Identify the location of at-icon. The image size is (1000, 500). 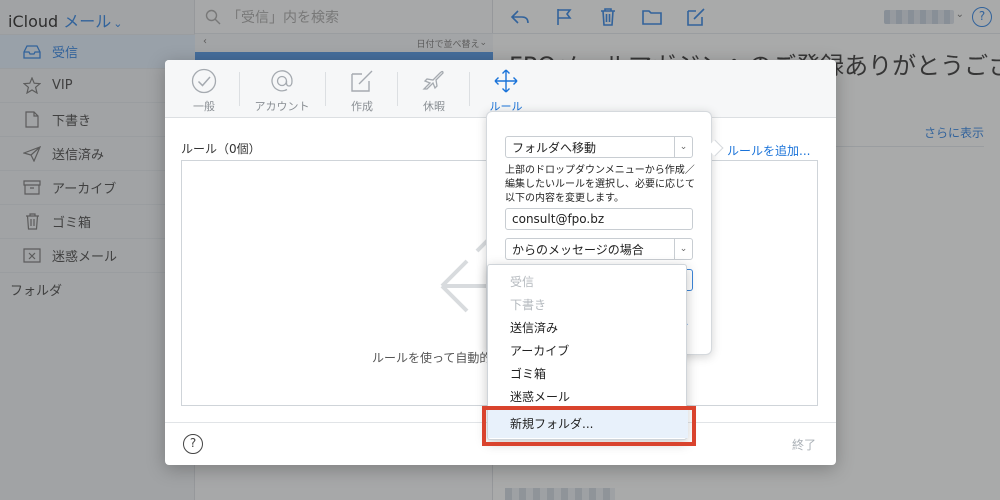
(282, 81).